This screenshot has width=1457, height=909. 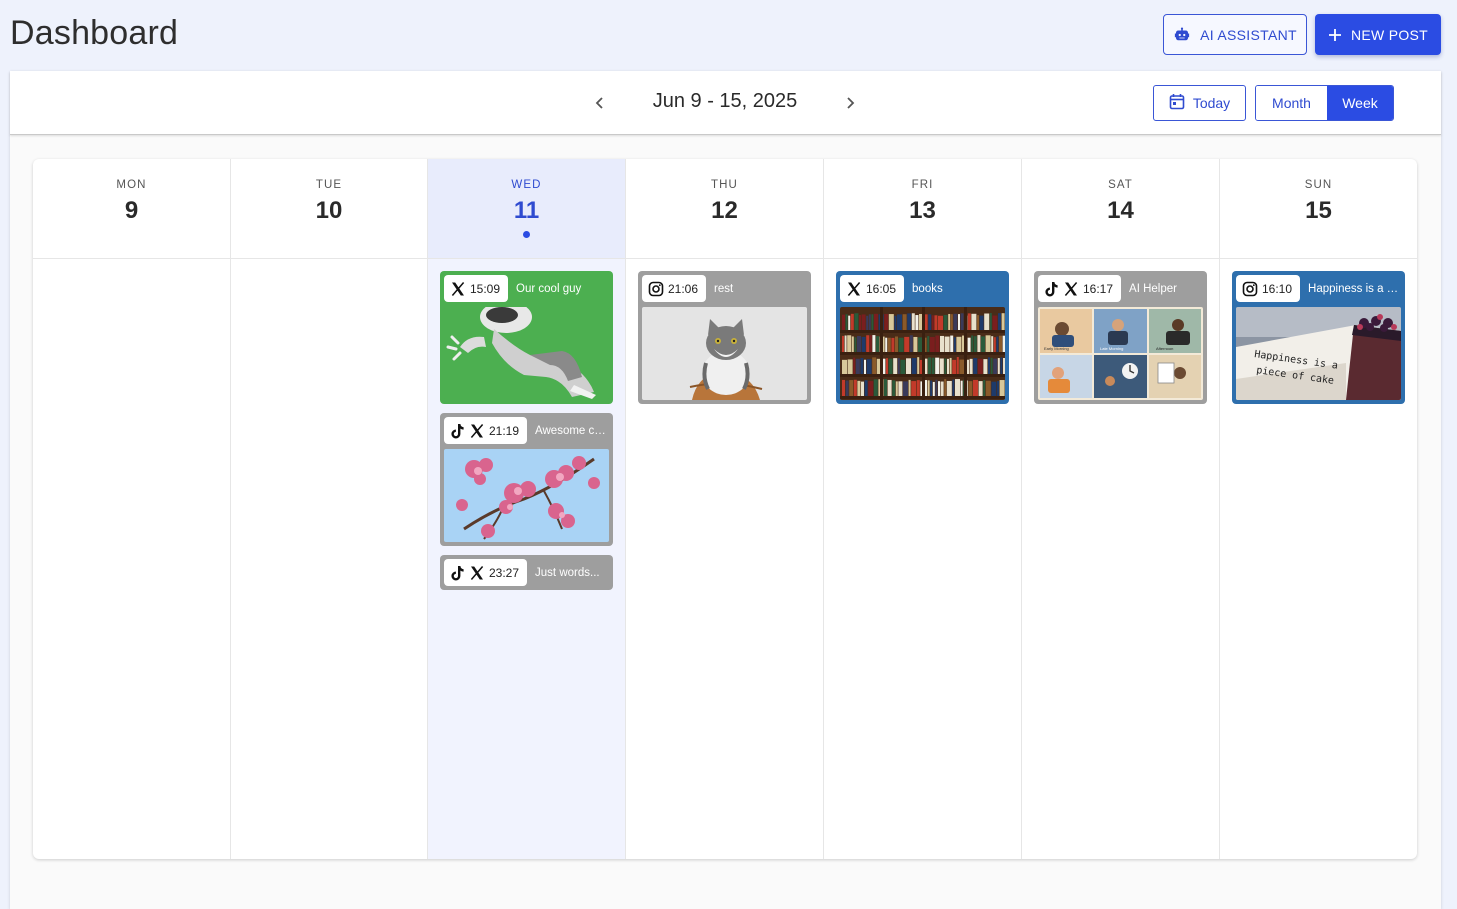 I want to click on day-header: TUE 10, so click(x=329, y=209).